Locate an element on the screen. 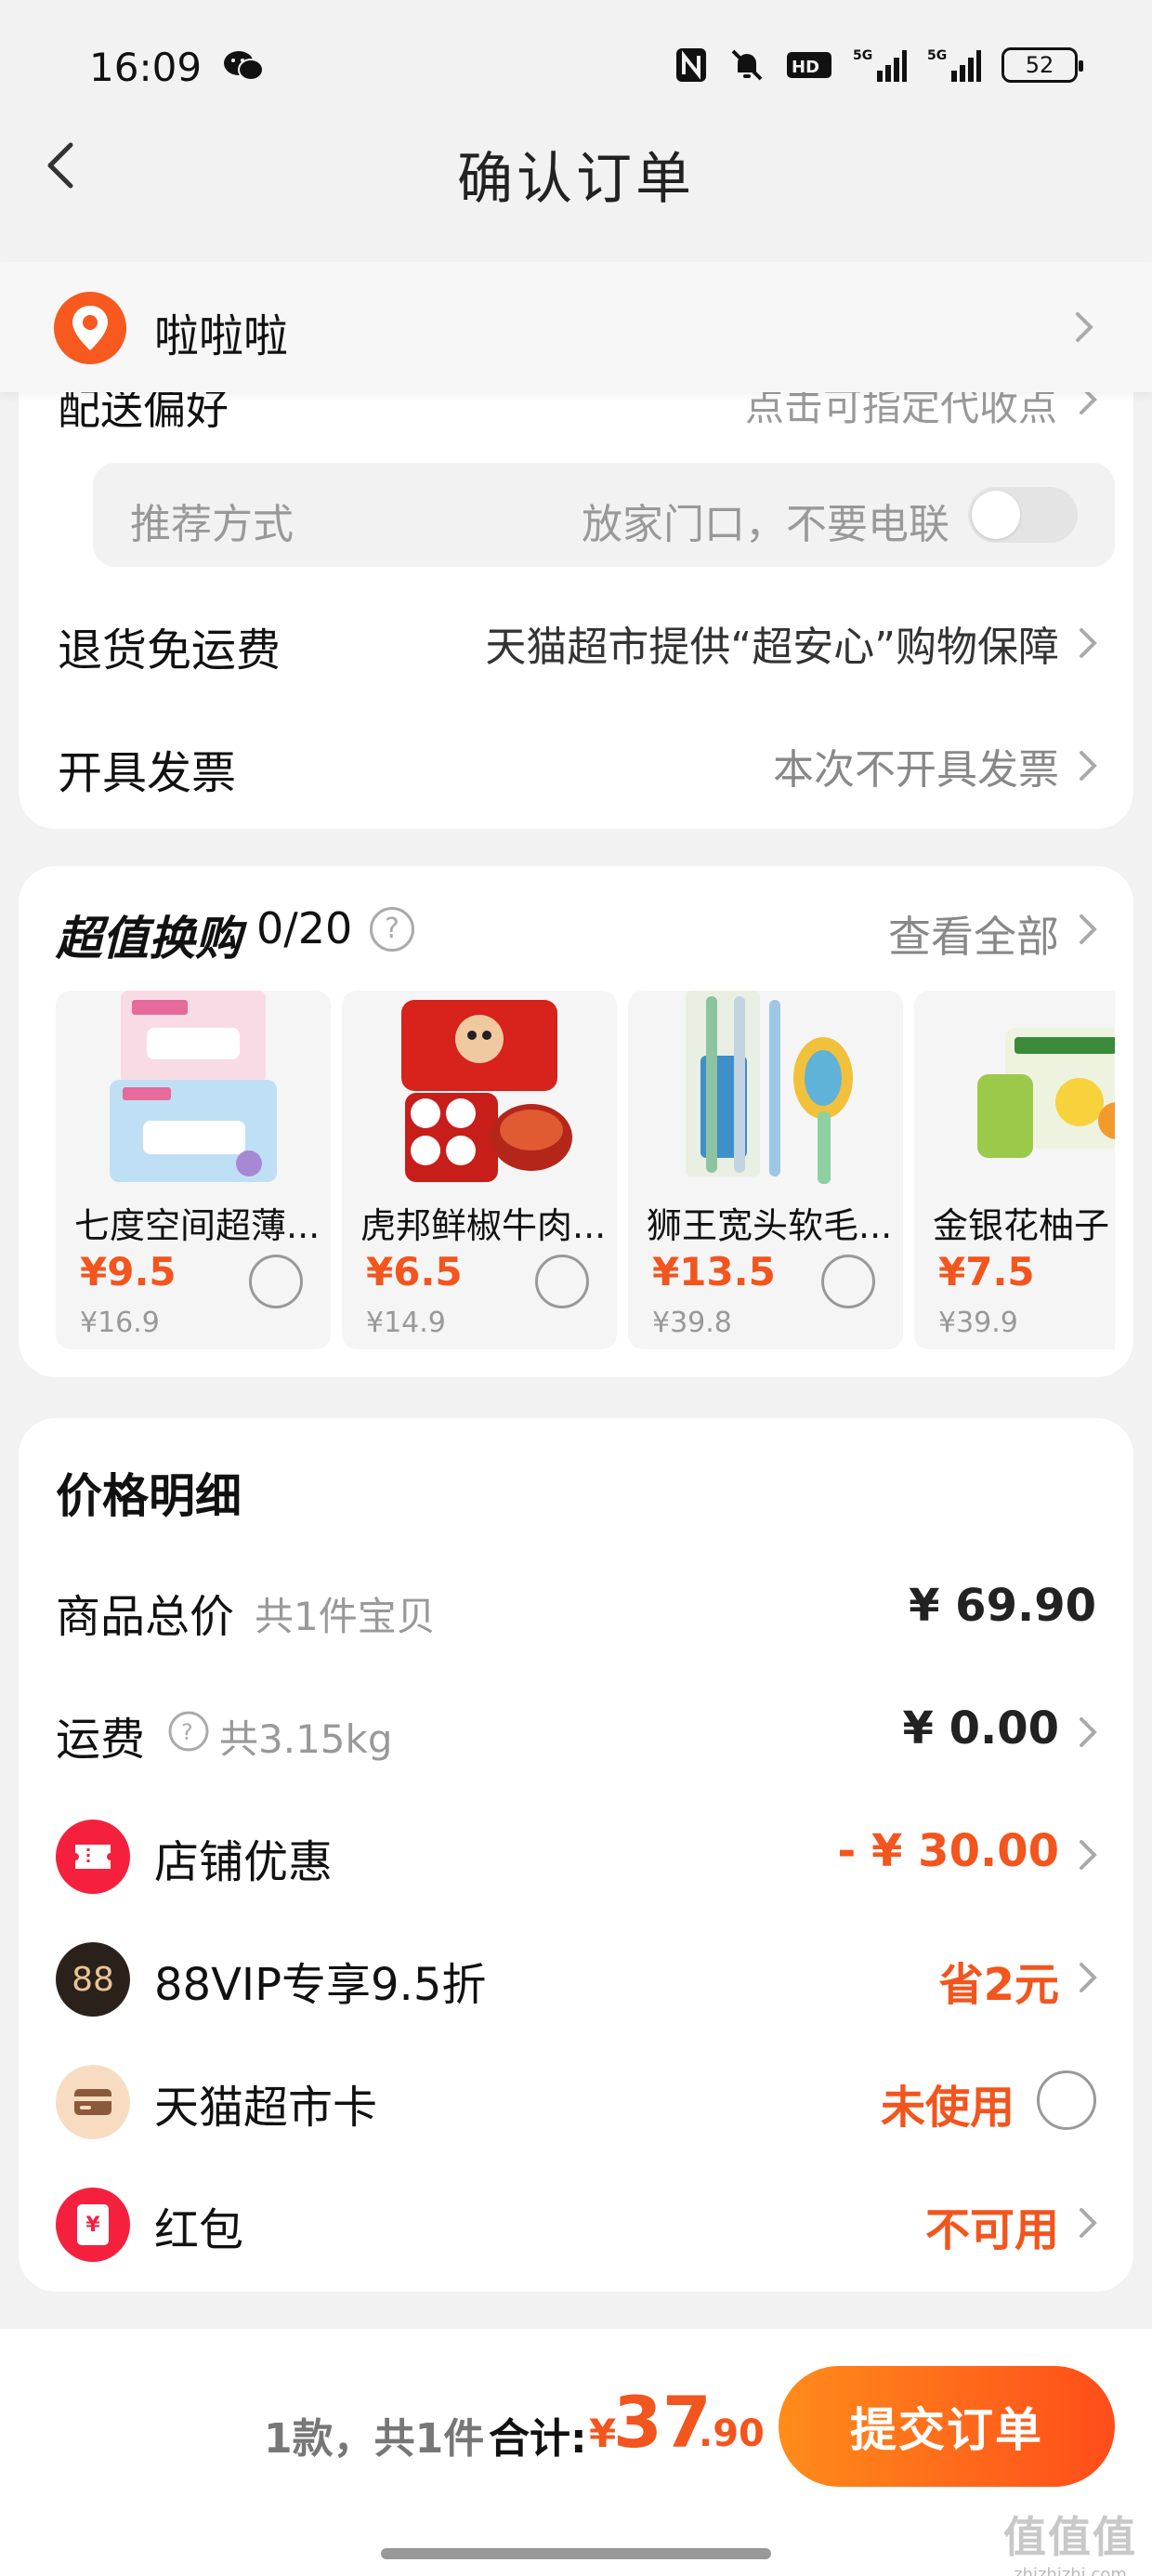 Image resolution: width=1152 pixels, height=2576 pixels. invoice-value: 本次不开具发票 is located at coordinates (916, 765).